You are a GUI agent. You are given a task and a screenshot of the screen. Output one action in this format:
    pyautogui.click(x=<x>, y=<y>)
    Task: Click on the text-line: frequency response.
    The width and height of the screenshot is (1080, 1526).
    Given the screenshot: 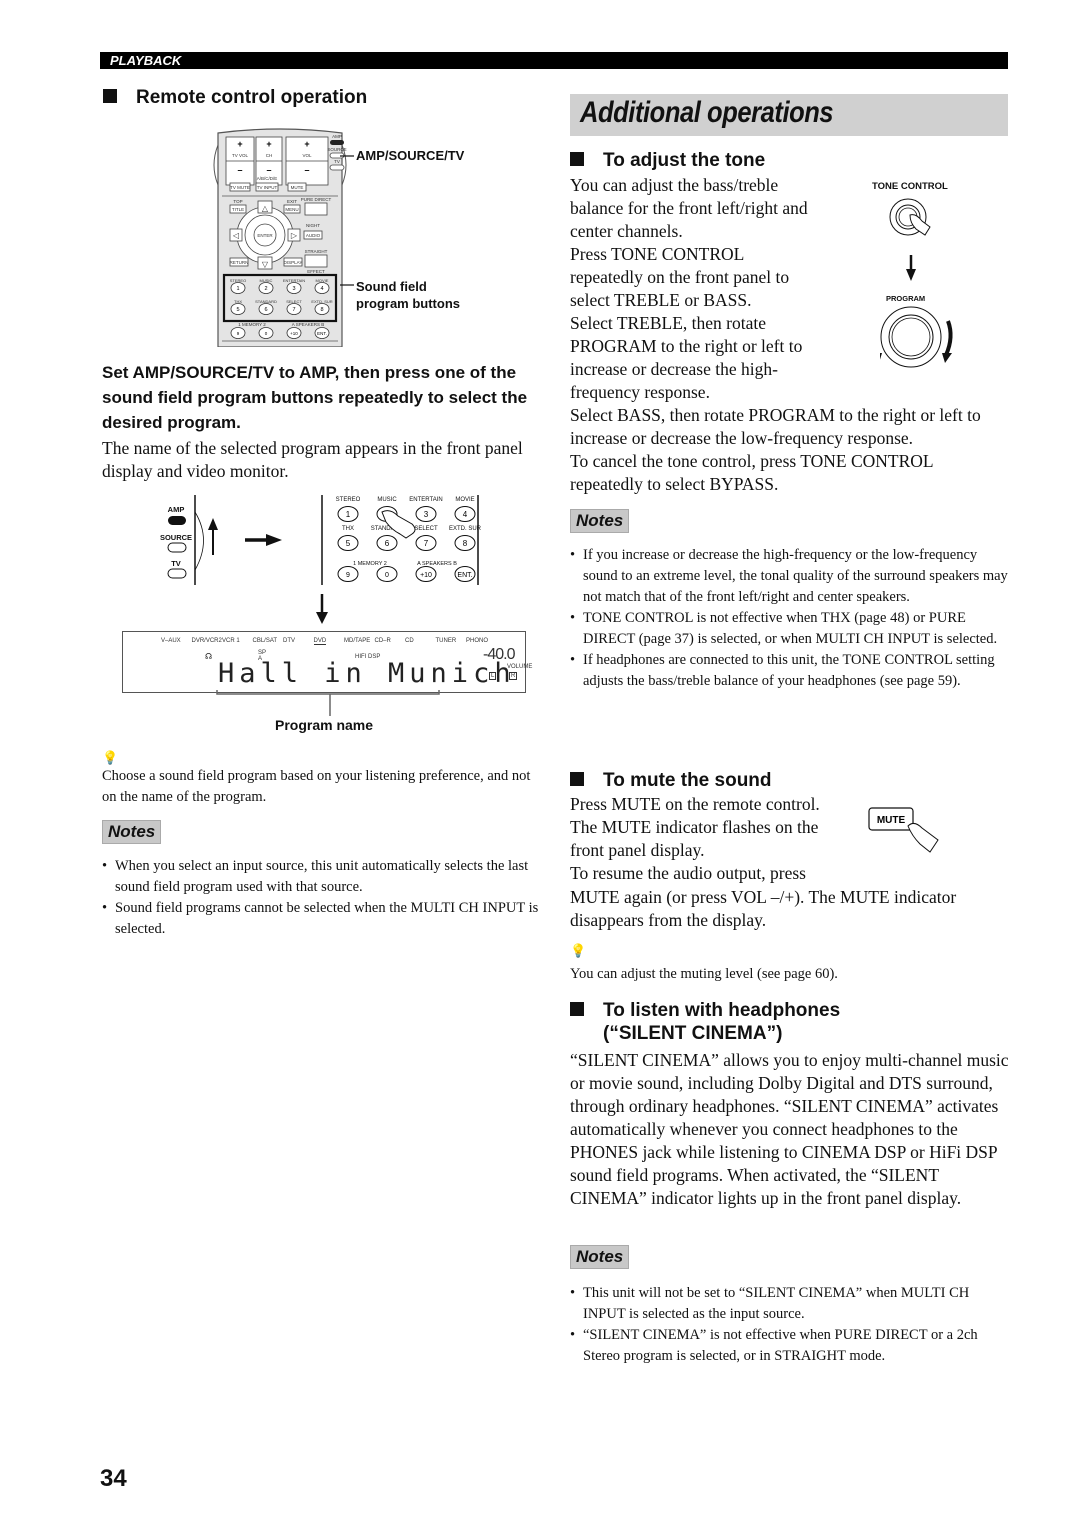 What is the action you would take?
    pyautogui.click(x=640, y=392)
    